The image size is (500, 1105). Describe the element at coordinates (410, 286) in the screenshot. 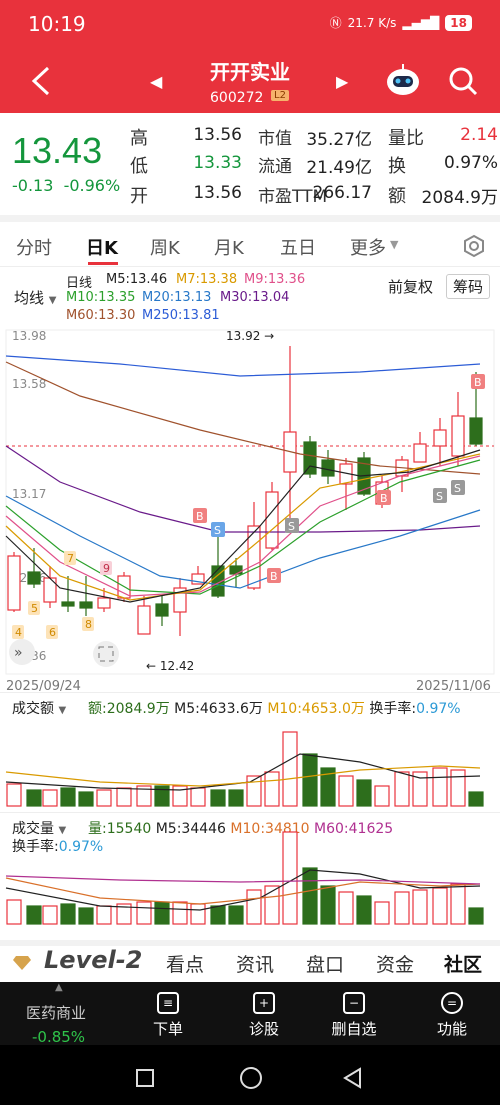

I see `adjust-mode: 前复权` at that location.